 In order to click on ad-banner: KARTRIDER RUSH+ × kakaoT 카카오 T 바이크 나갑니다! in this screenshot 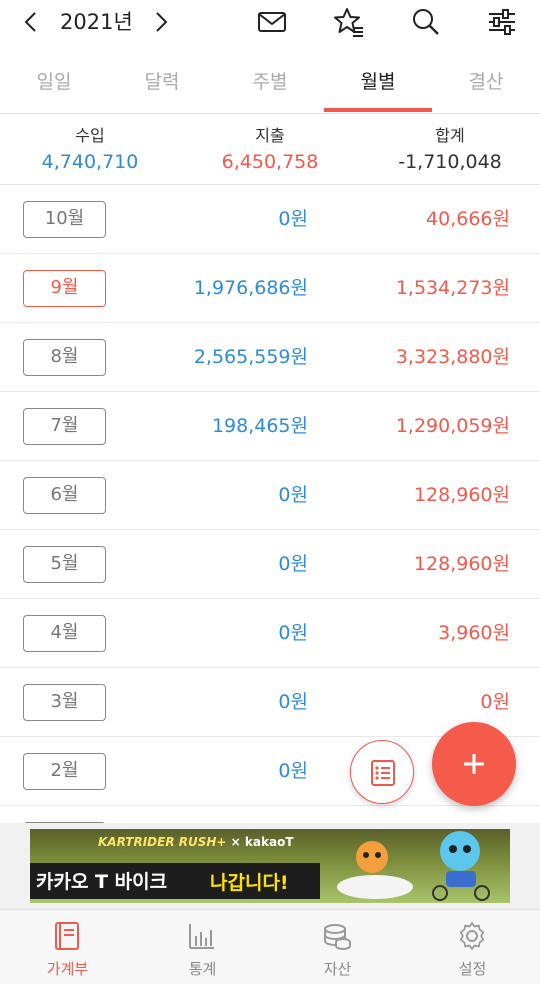, I will do `click(270, 866)`.